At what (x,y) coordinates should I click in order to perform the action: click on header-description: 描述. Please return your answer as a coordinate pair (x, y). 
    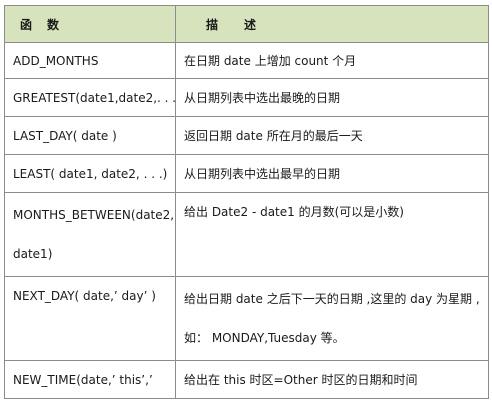
    Looking at the image, I should click on (332, 24).